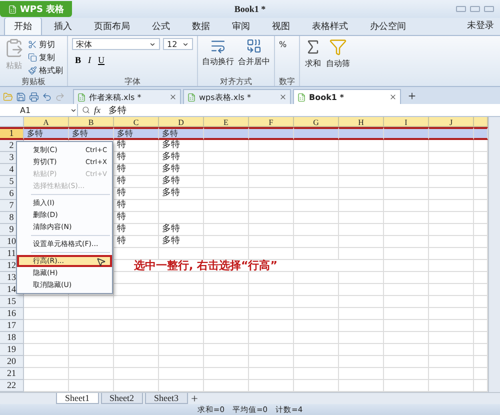  What do you see at coordinates (218, 46) in the screenshot?
I see `wrap-icon` at bounding box center [218, 46].